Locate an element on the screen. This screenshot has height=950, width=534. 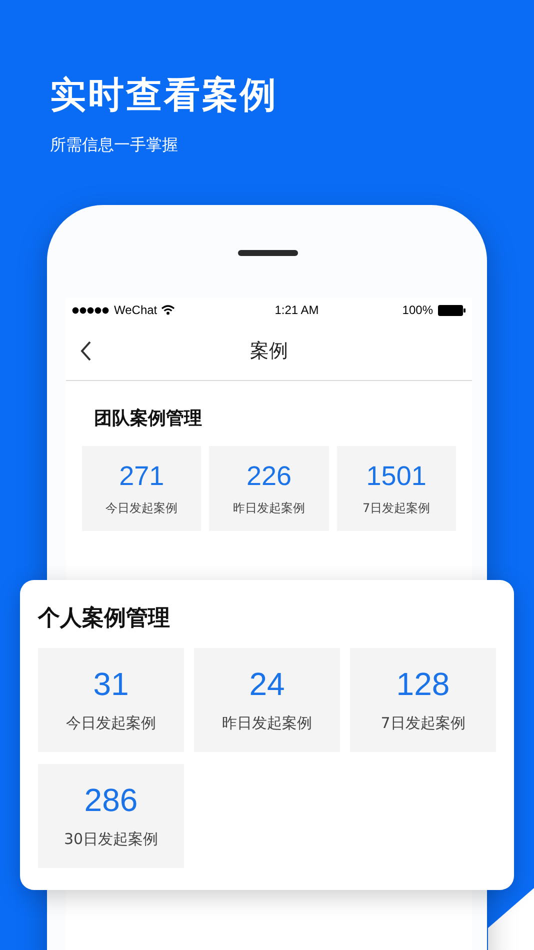
section-title: 个人案例管理 is located at coordinates (104, 618).